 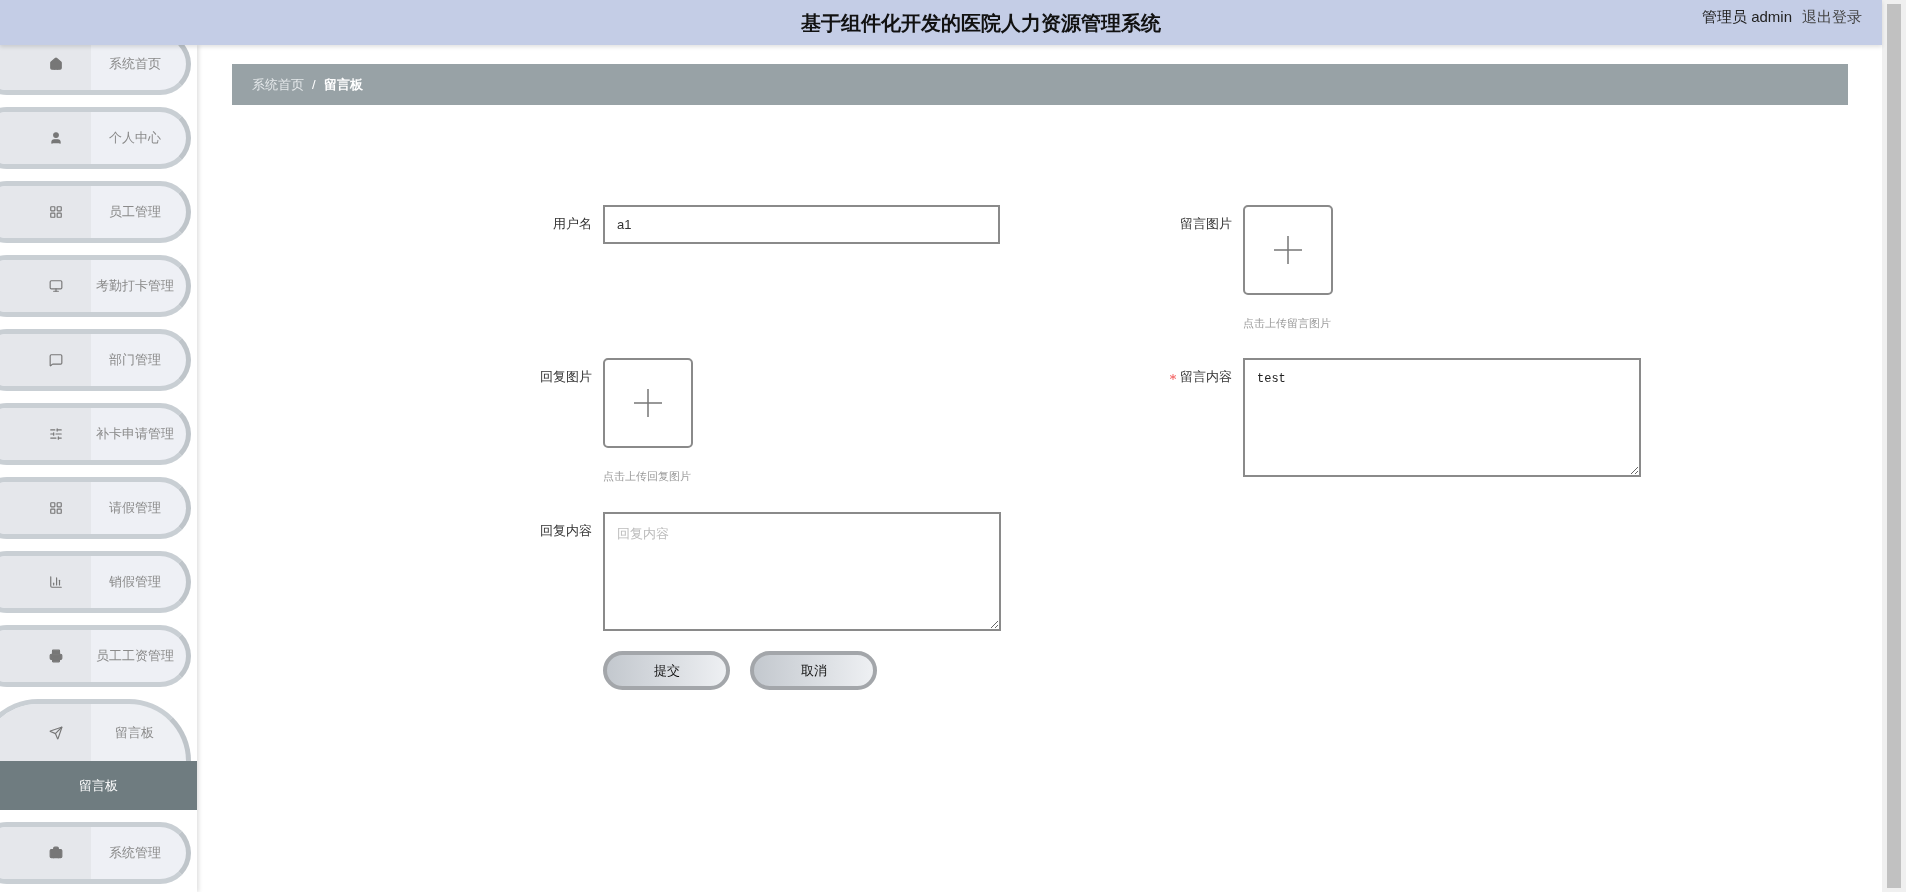 I want to click on chat-icon, so click(x=56, y=360).